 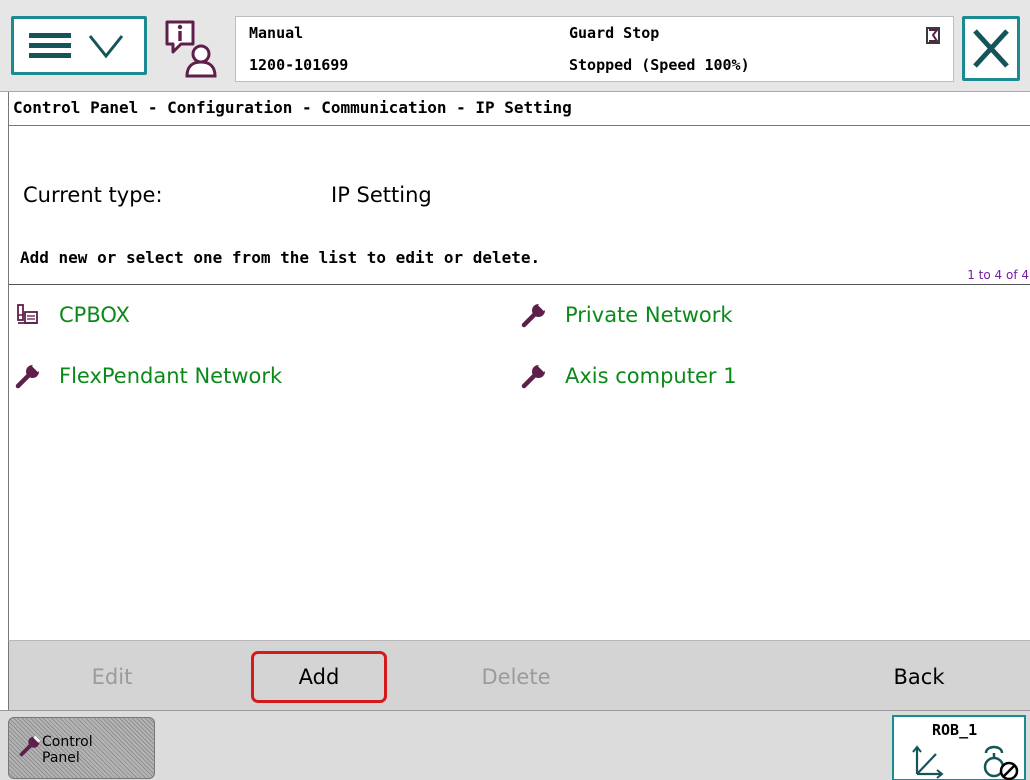 What do you see at coordinates (955, 730) in the screenshot?
I see `robot-label: ROB_1` at bounding box center [955, 730].